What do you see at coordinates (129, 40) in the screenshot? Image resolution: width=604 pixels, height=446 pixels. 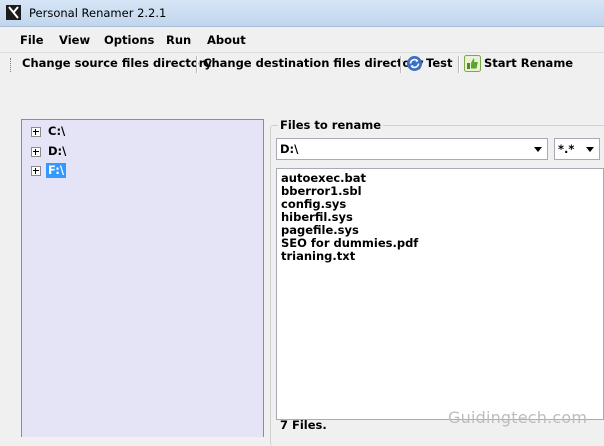 I see `menu-options: Options` at bounding box center [129, 40].